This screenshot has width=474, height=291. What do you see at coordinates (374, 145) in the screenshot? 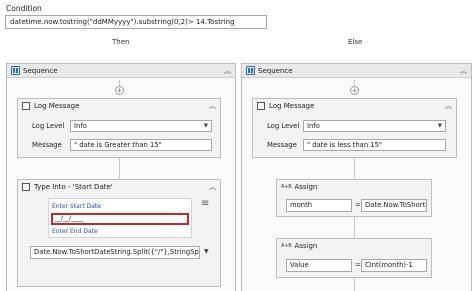
I see `message-field: " date is less than 15"` at bounding box center [374, 145].